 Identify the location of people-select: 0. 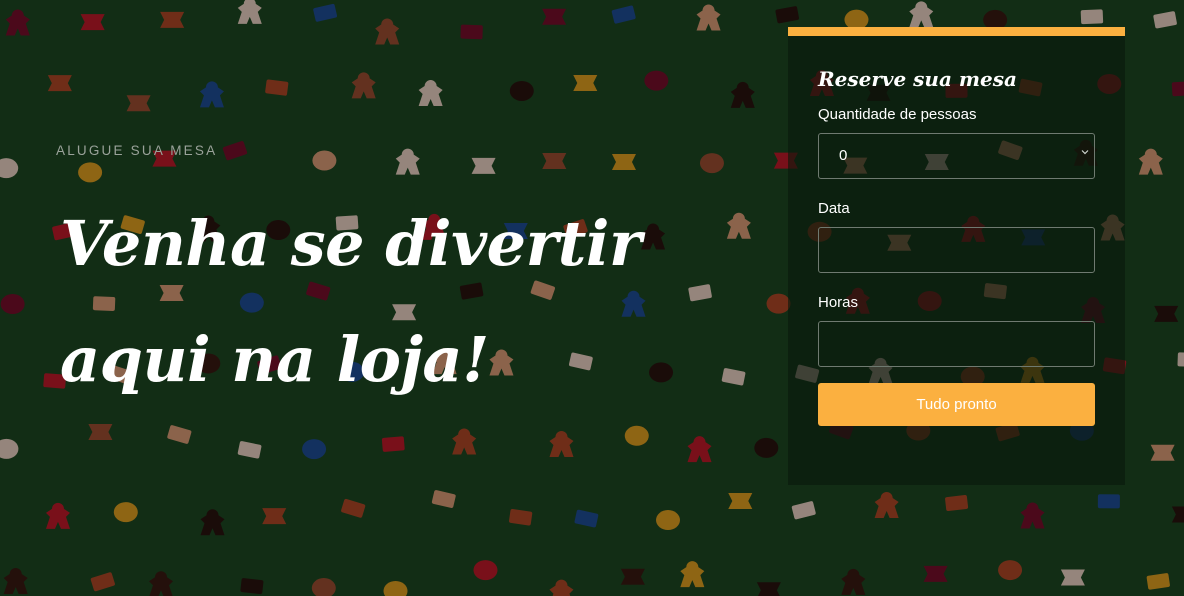
(956, 156).